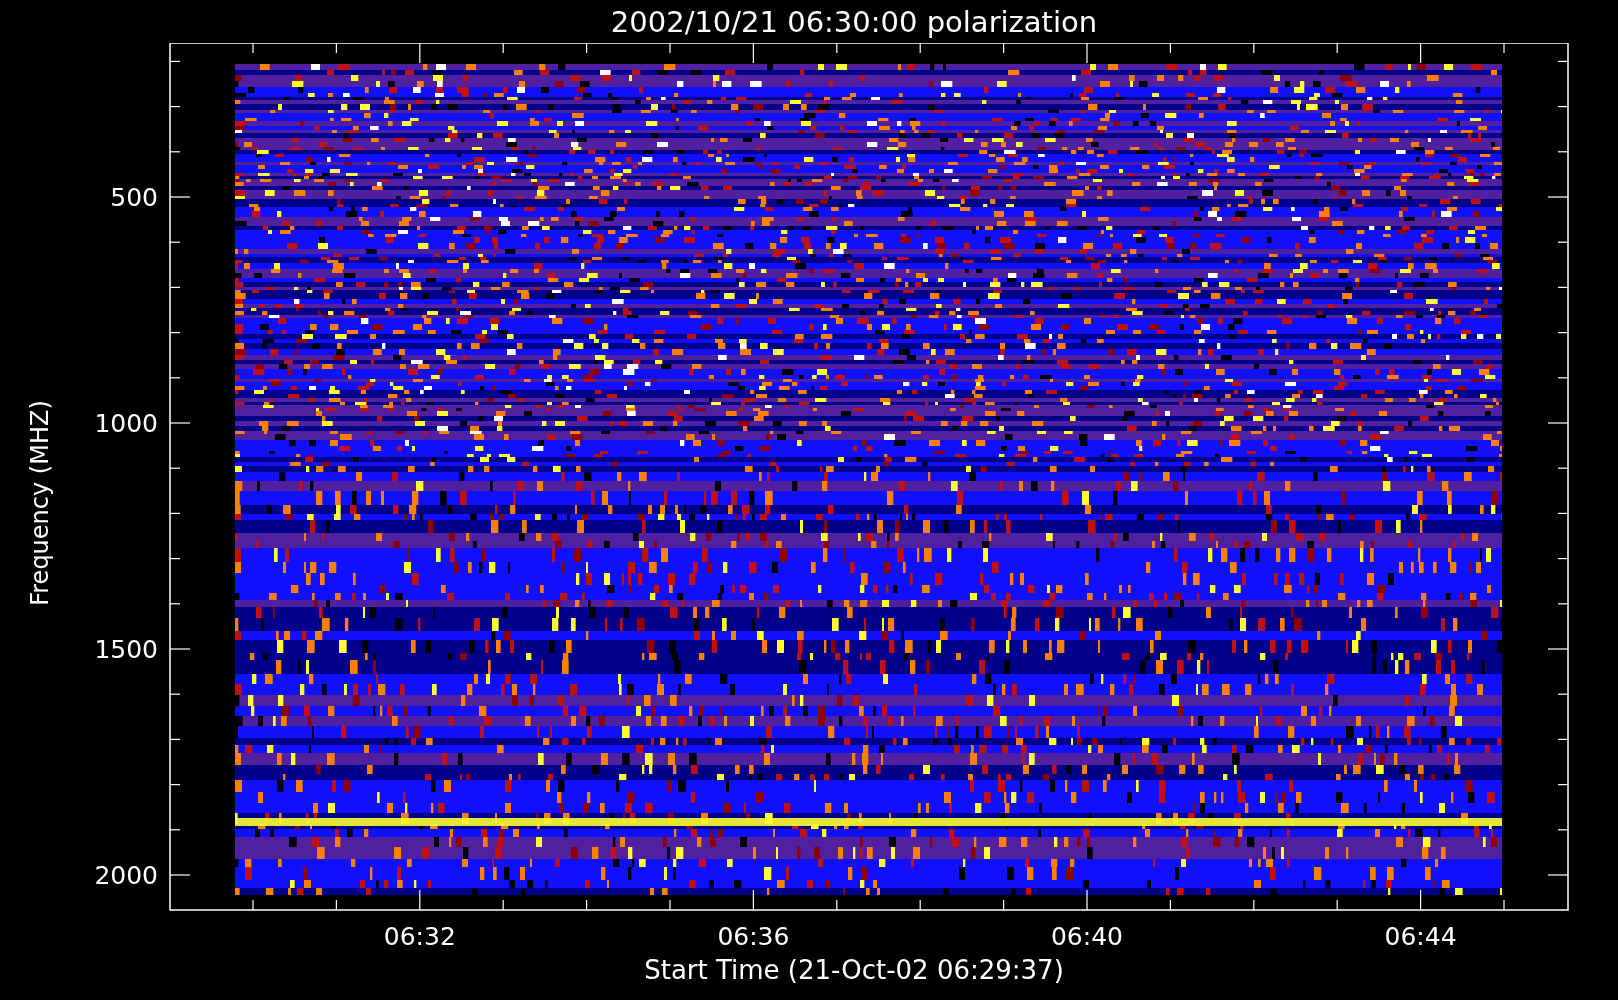 The image size is (1618, 1000). Describe the element at coordinates (126, 423) in the screenshot. I see `tick-label: 1000` at that location.